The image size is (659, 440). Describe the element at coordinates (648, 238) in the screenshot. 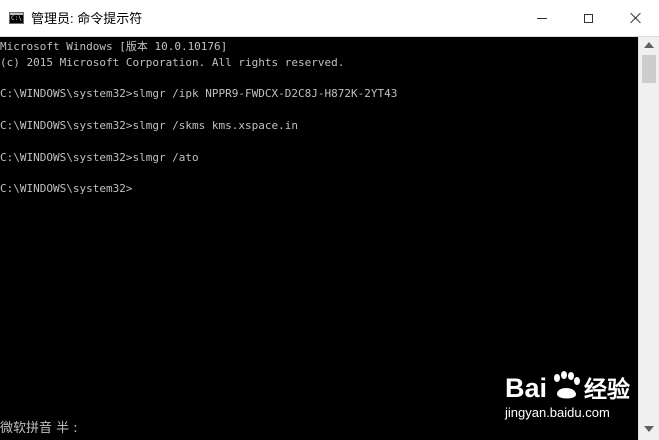

I see `vertical-scrollbar` at that location.